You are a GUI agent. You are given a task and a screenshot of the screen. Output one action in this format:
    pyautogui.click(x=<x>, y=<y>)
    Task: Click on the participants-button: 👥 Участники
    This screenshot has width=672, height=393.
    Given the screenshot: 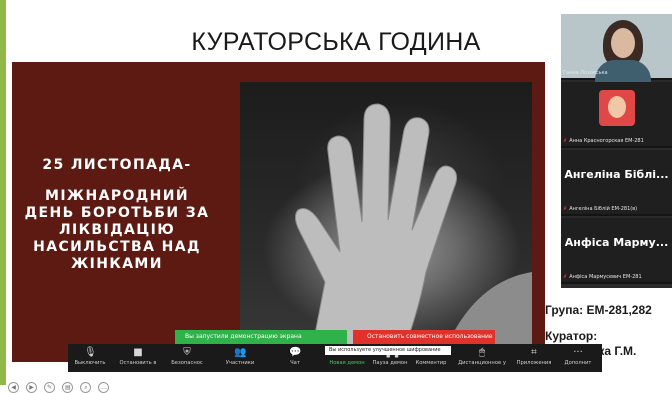 What is the action you would take?
    pyautogui.click(x=240, y=358)
    